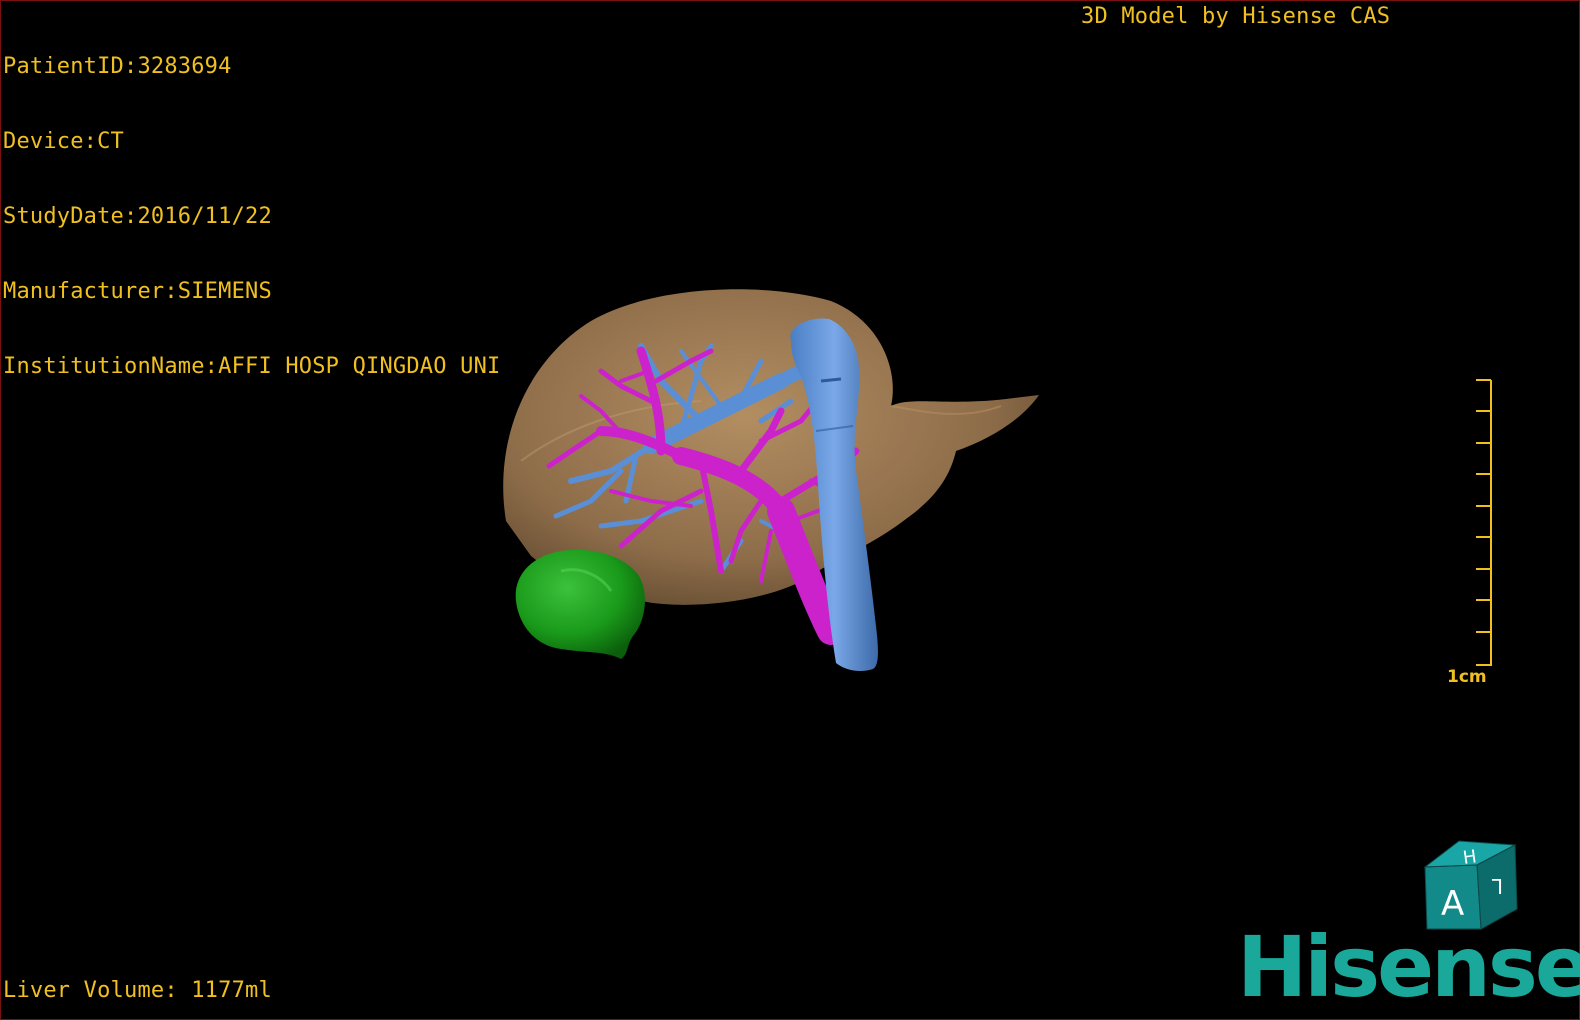 The height and width of the screenshot is (1020, 1580). Describe the element at coordinates (252, 366) in the screenshot. I see `institution-label: InstitutionName:AFFI HOSP QINGDAO UNI` at that location.